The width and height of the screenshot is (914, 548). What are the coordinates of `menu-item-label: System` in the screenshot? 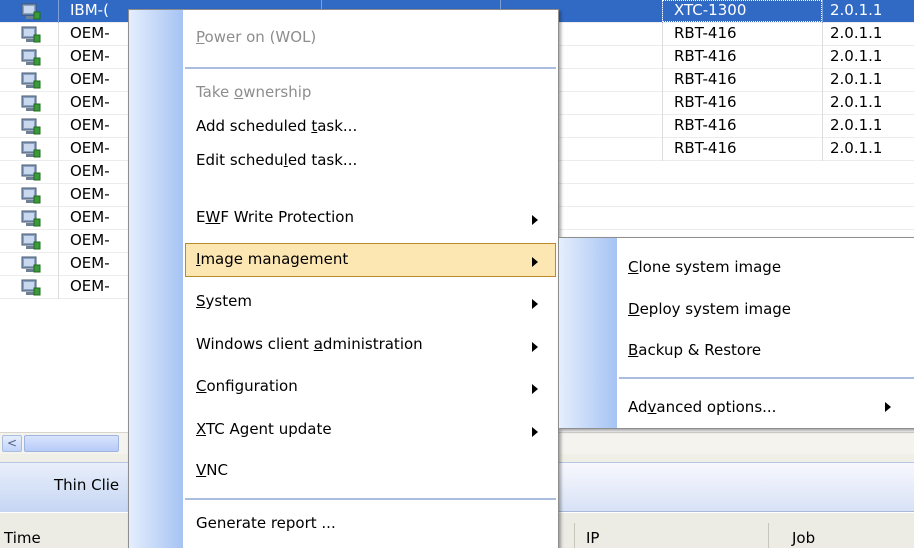 It's located at (224, 301).